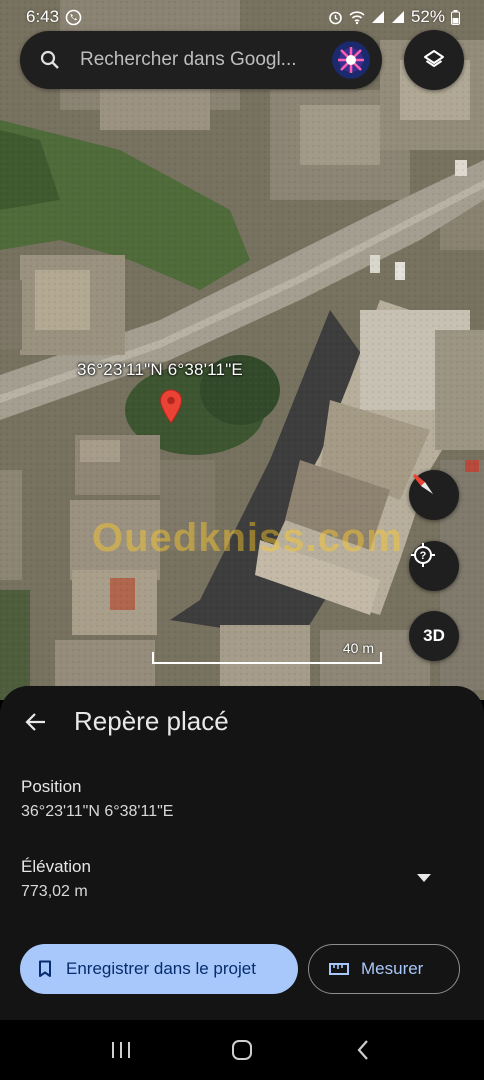 This screenshot has width=484, height=1080. I want to click on arrow-back-icon, so click(35, 721).